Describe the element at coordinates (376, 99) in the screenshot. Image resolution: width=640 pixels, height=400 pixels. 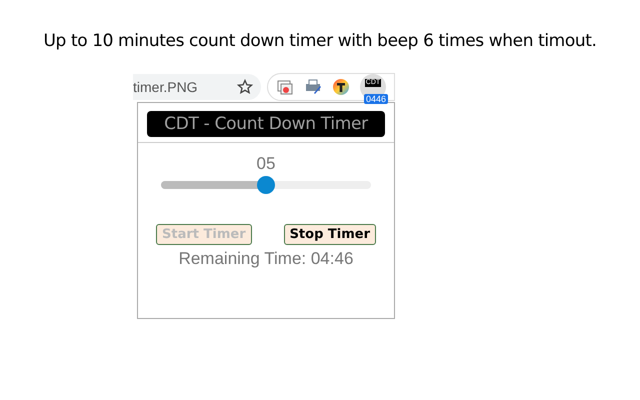
I see `badge: 0446` at that location.